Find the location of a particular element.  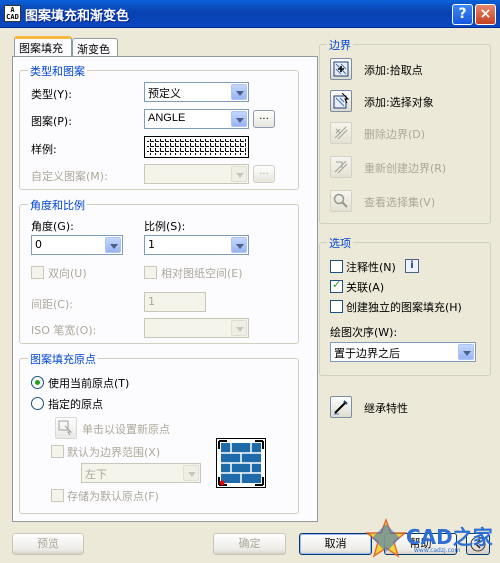

relative-paperspace-label: 相对图纸空间(E) is located at coordinates (202, 273).